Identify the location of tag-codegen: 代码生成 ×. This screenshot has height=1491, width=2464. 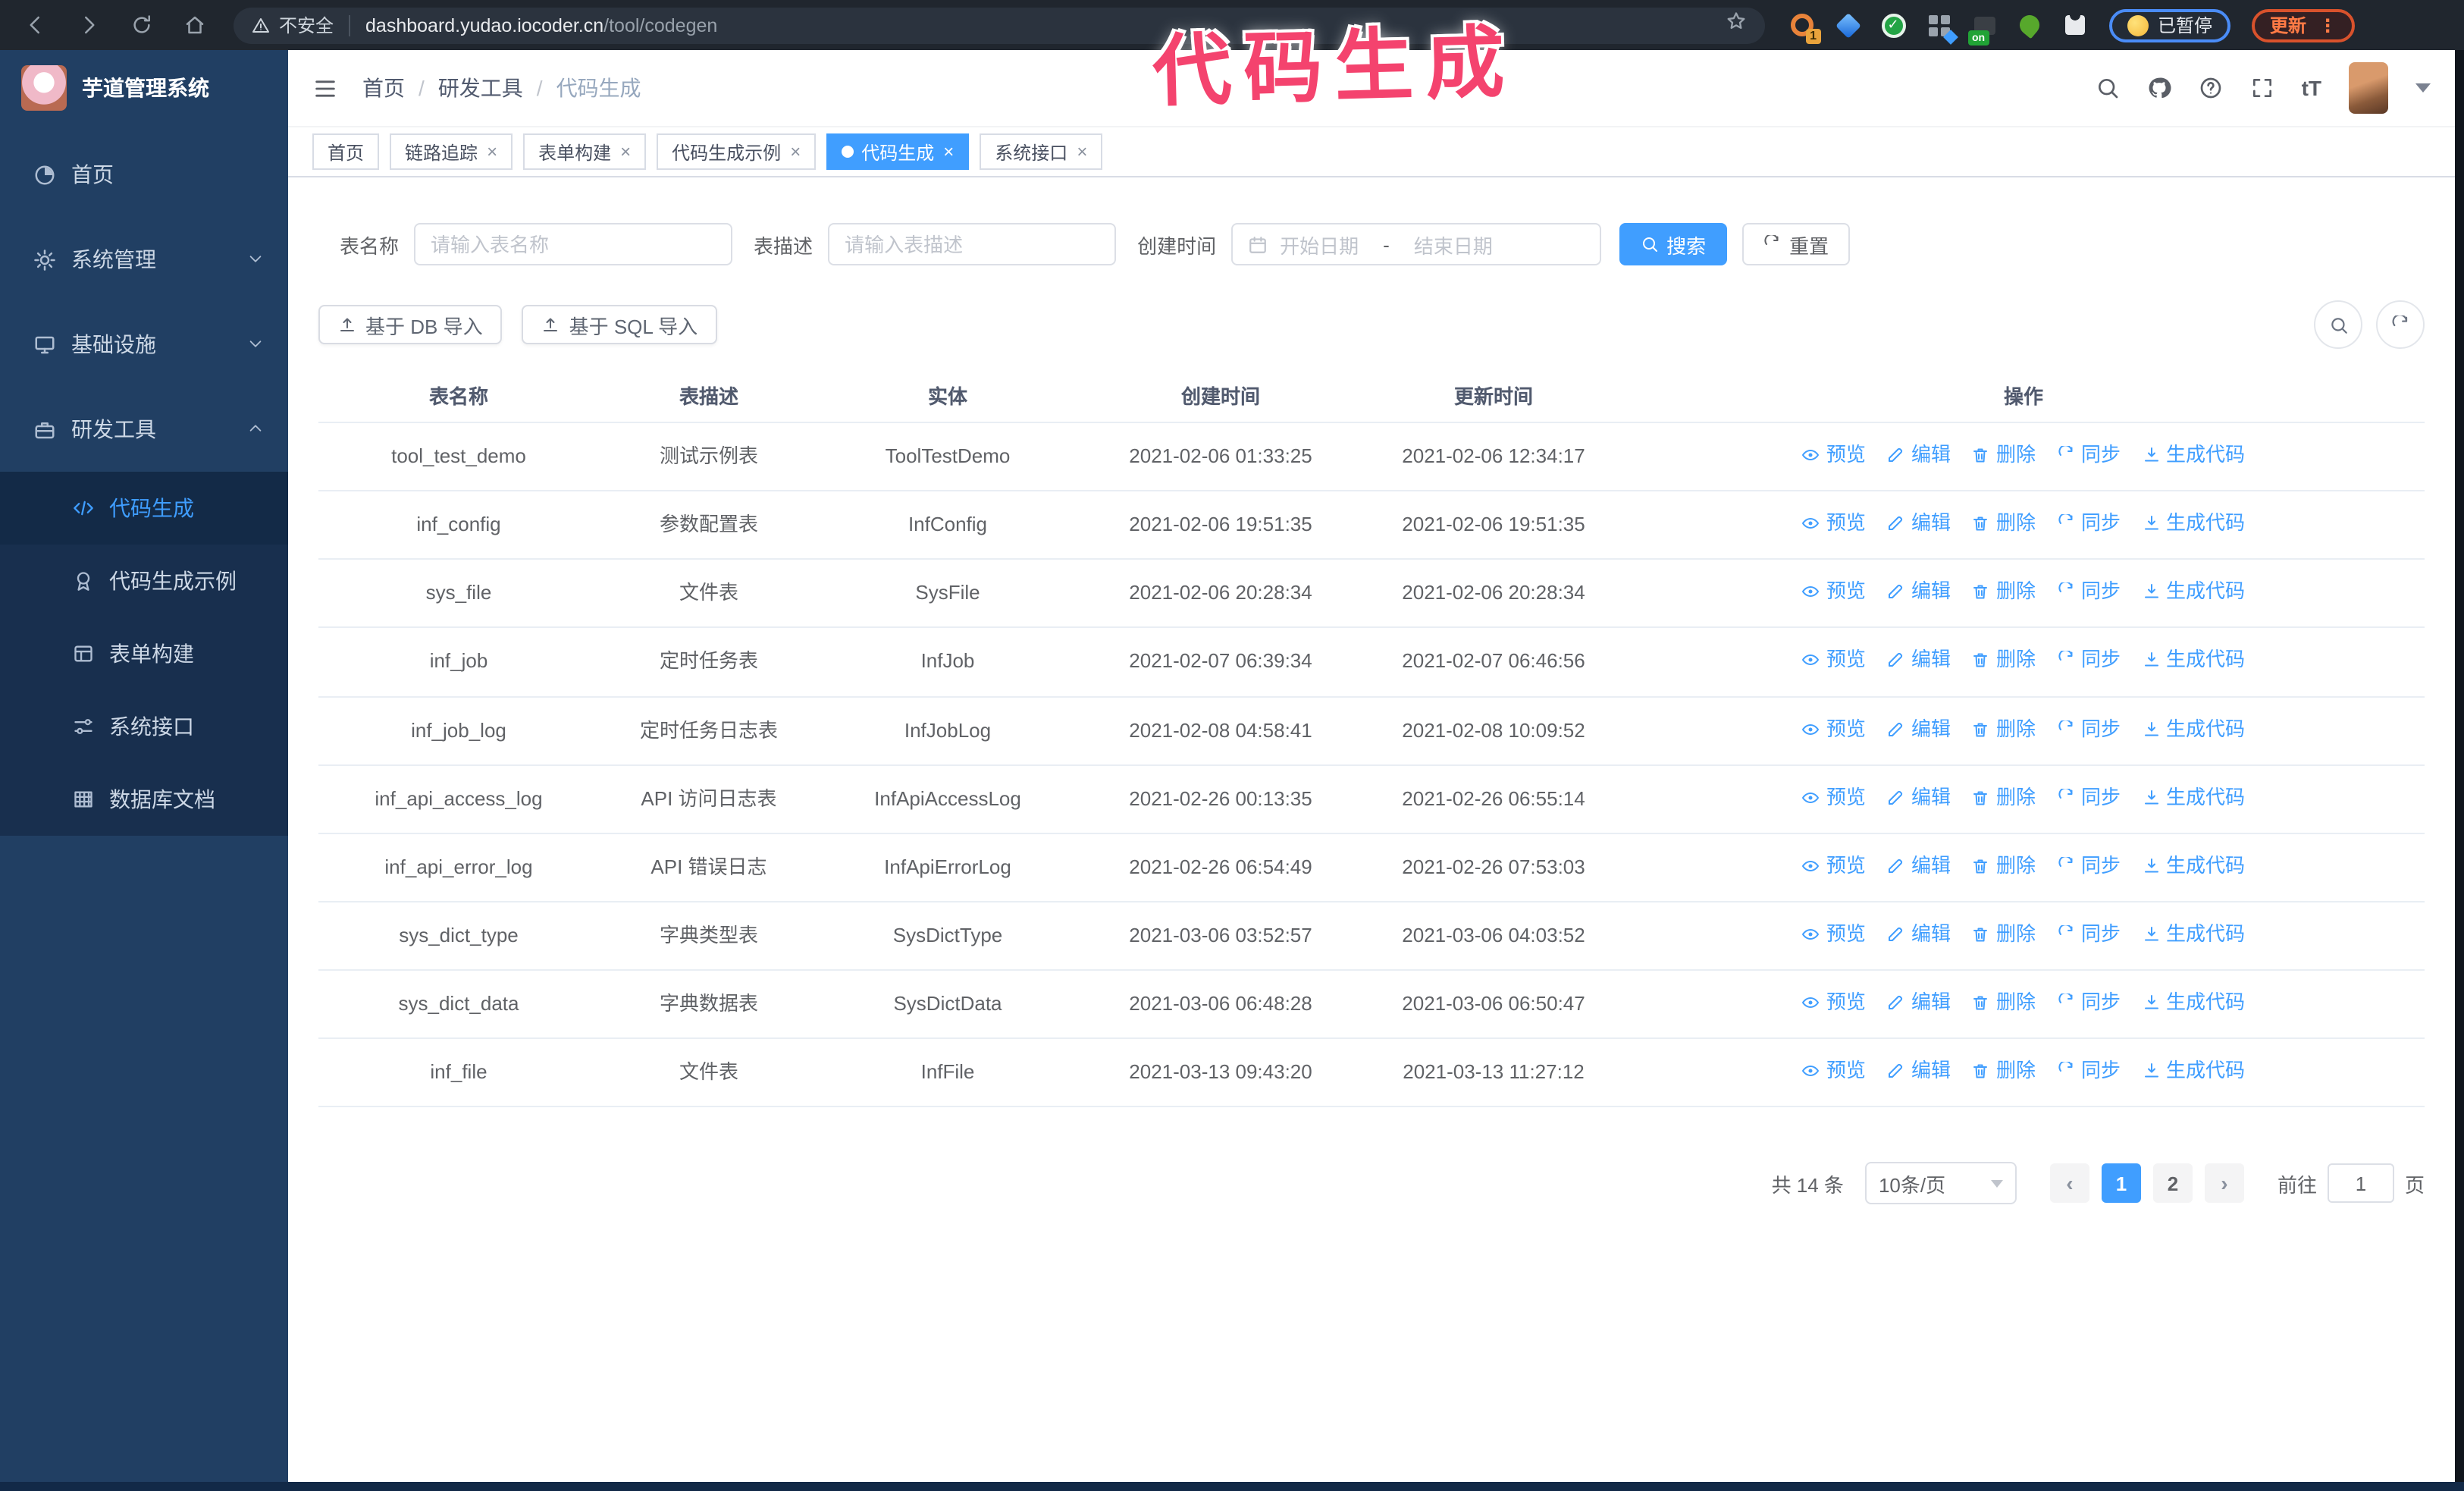
(898, 151).